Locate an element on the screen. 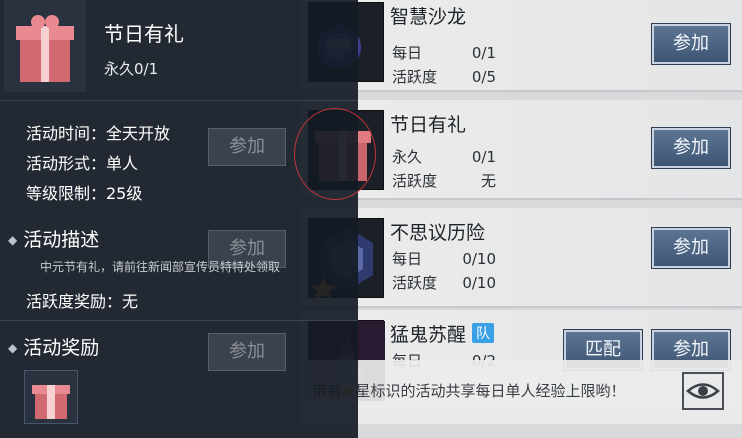  eye-toggle-button is located at coordinates (703, 391).